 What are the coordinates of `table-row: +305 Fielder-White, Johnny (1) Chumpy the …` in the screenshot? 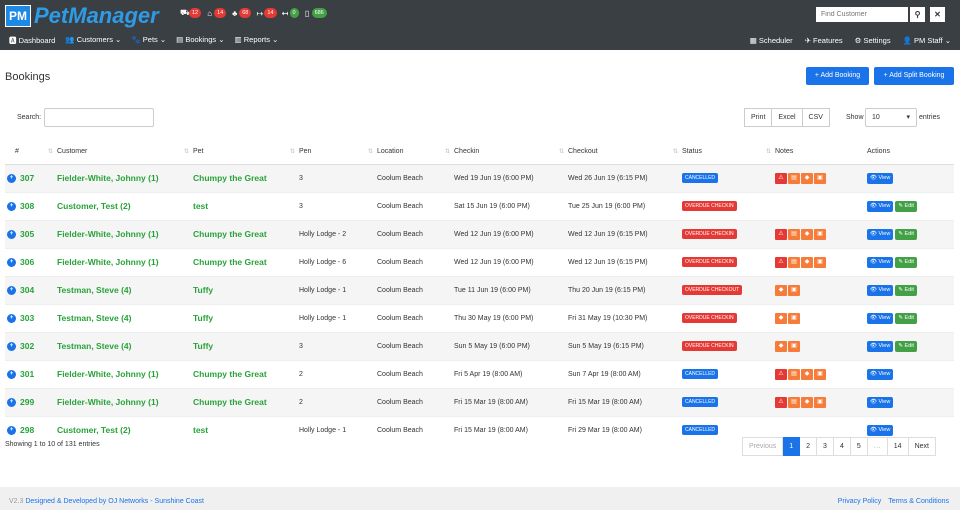 It's located at (479, 233).